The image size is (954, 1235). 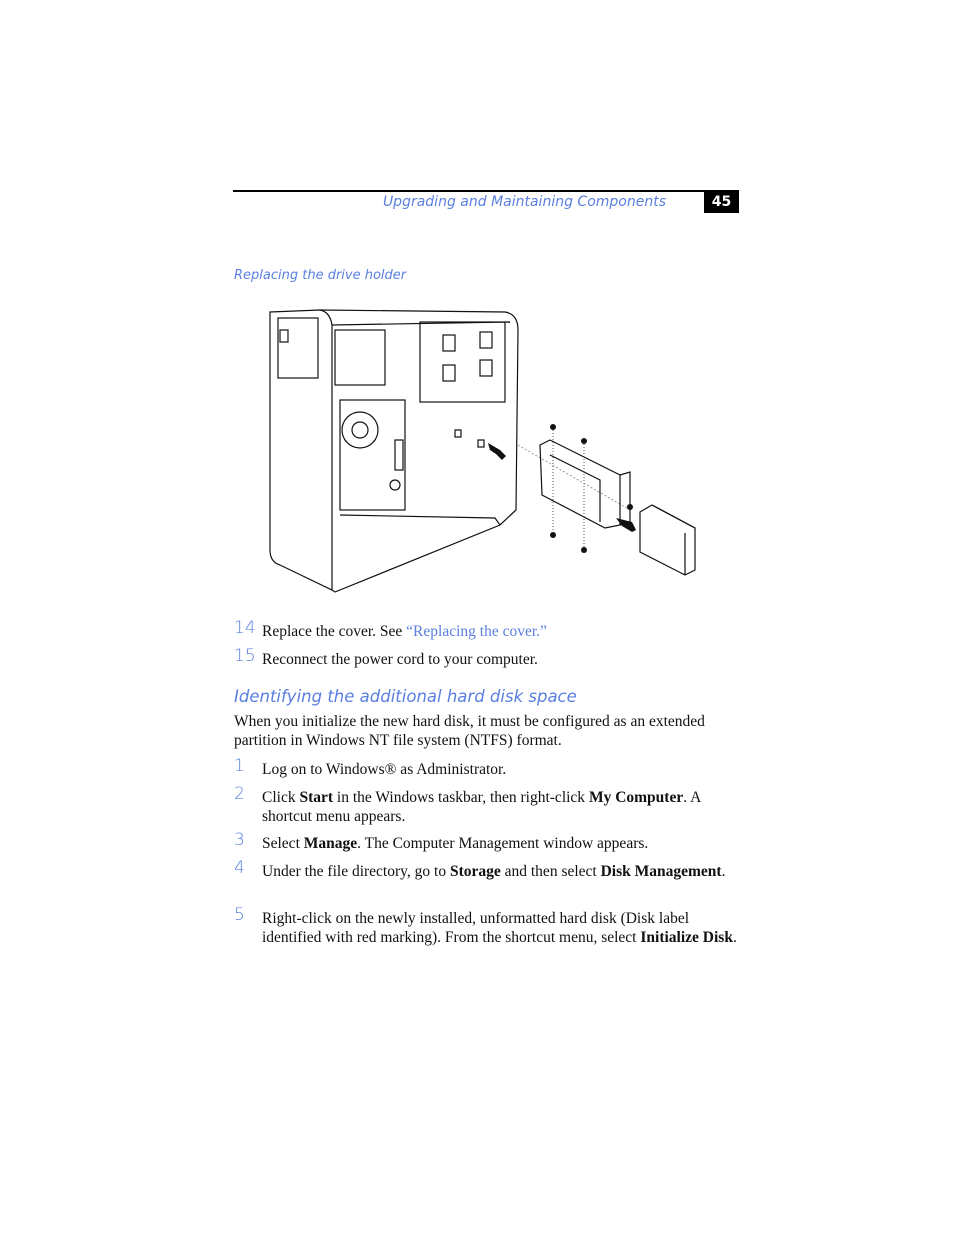 What do you see at coordinates (239, 915) in the screenshot?
I see `step-number: 5` at bounding box center [239, 915].